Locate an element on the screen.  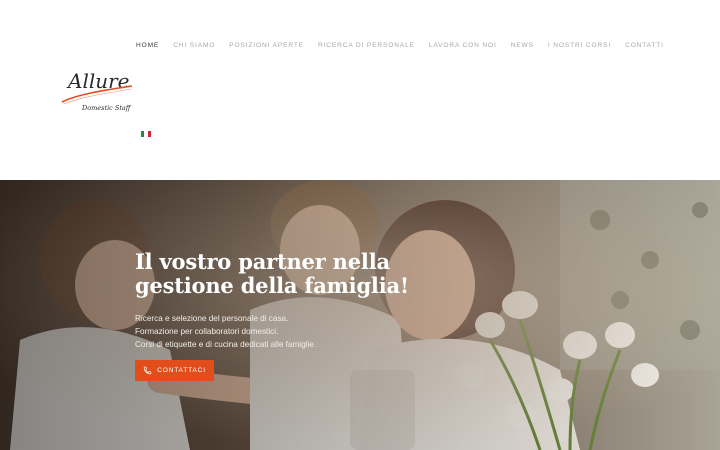
phone-icon is located at coordinates (147, 370).